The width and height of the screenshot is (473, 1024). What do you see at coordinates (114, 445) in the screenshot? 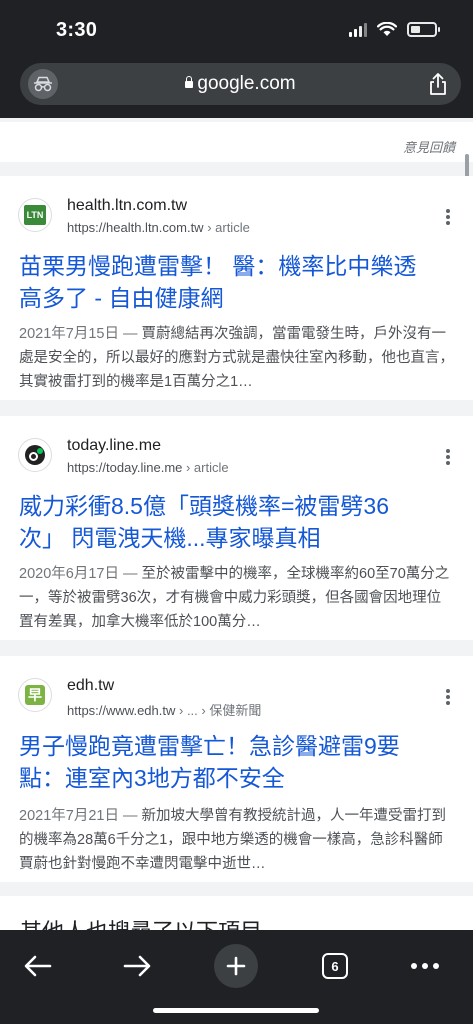
I see `result-site-name: today.line.me` at bounding box center [114, 445].